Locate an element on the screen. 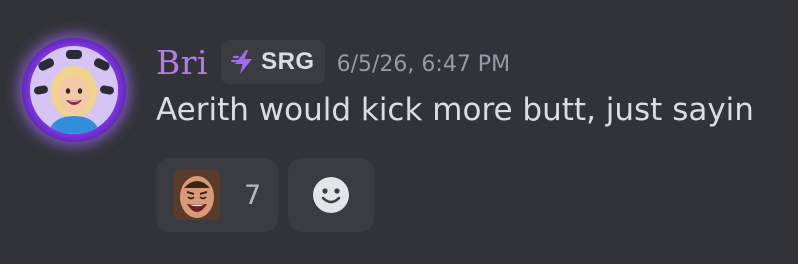 This screenshot has width=798, height=264. avatar is located at coordinates (74, 90).